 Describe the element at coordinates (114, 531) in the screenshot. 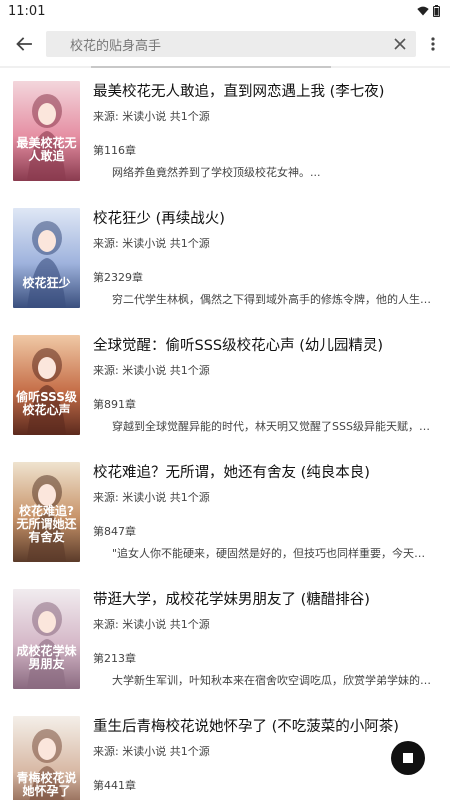

I see `book-latest-chapter: 第847章` at that location.